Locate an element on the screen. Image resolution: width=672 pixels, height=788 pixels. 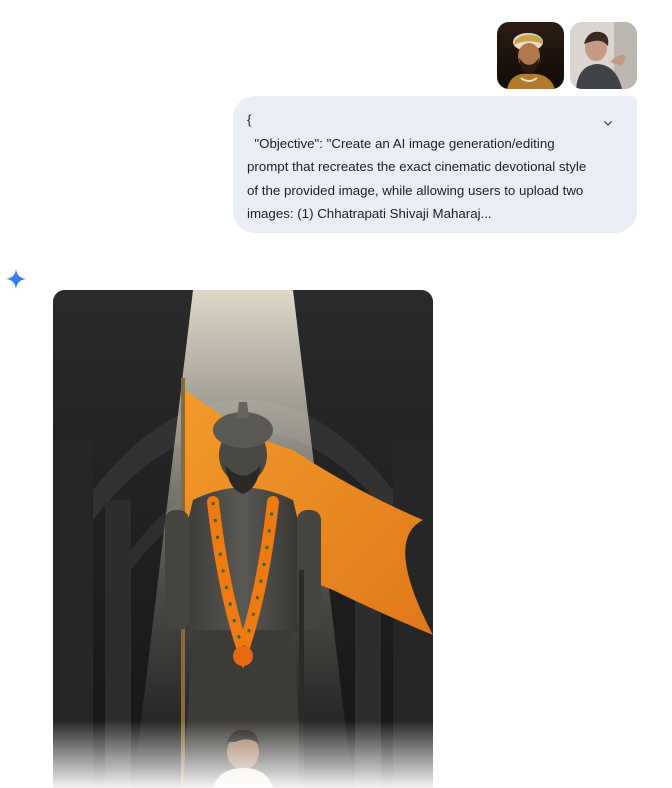
gemini-sparkle-icon is located at coordinates (16, 279).